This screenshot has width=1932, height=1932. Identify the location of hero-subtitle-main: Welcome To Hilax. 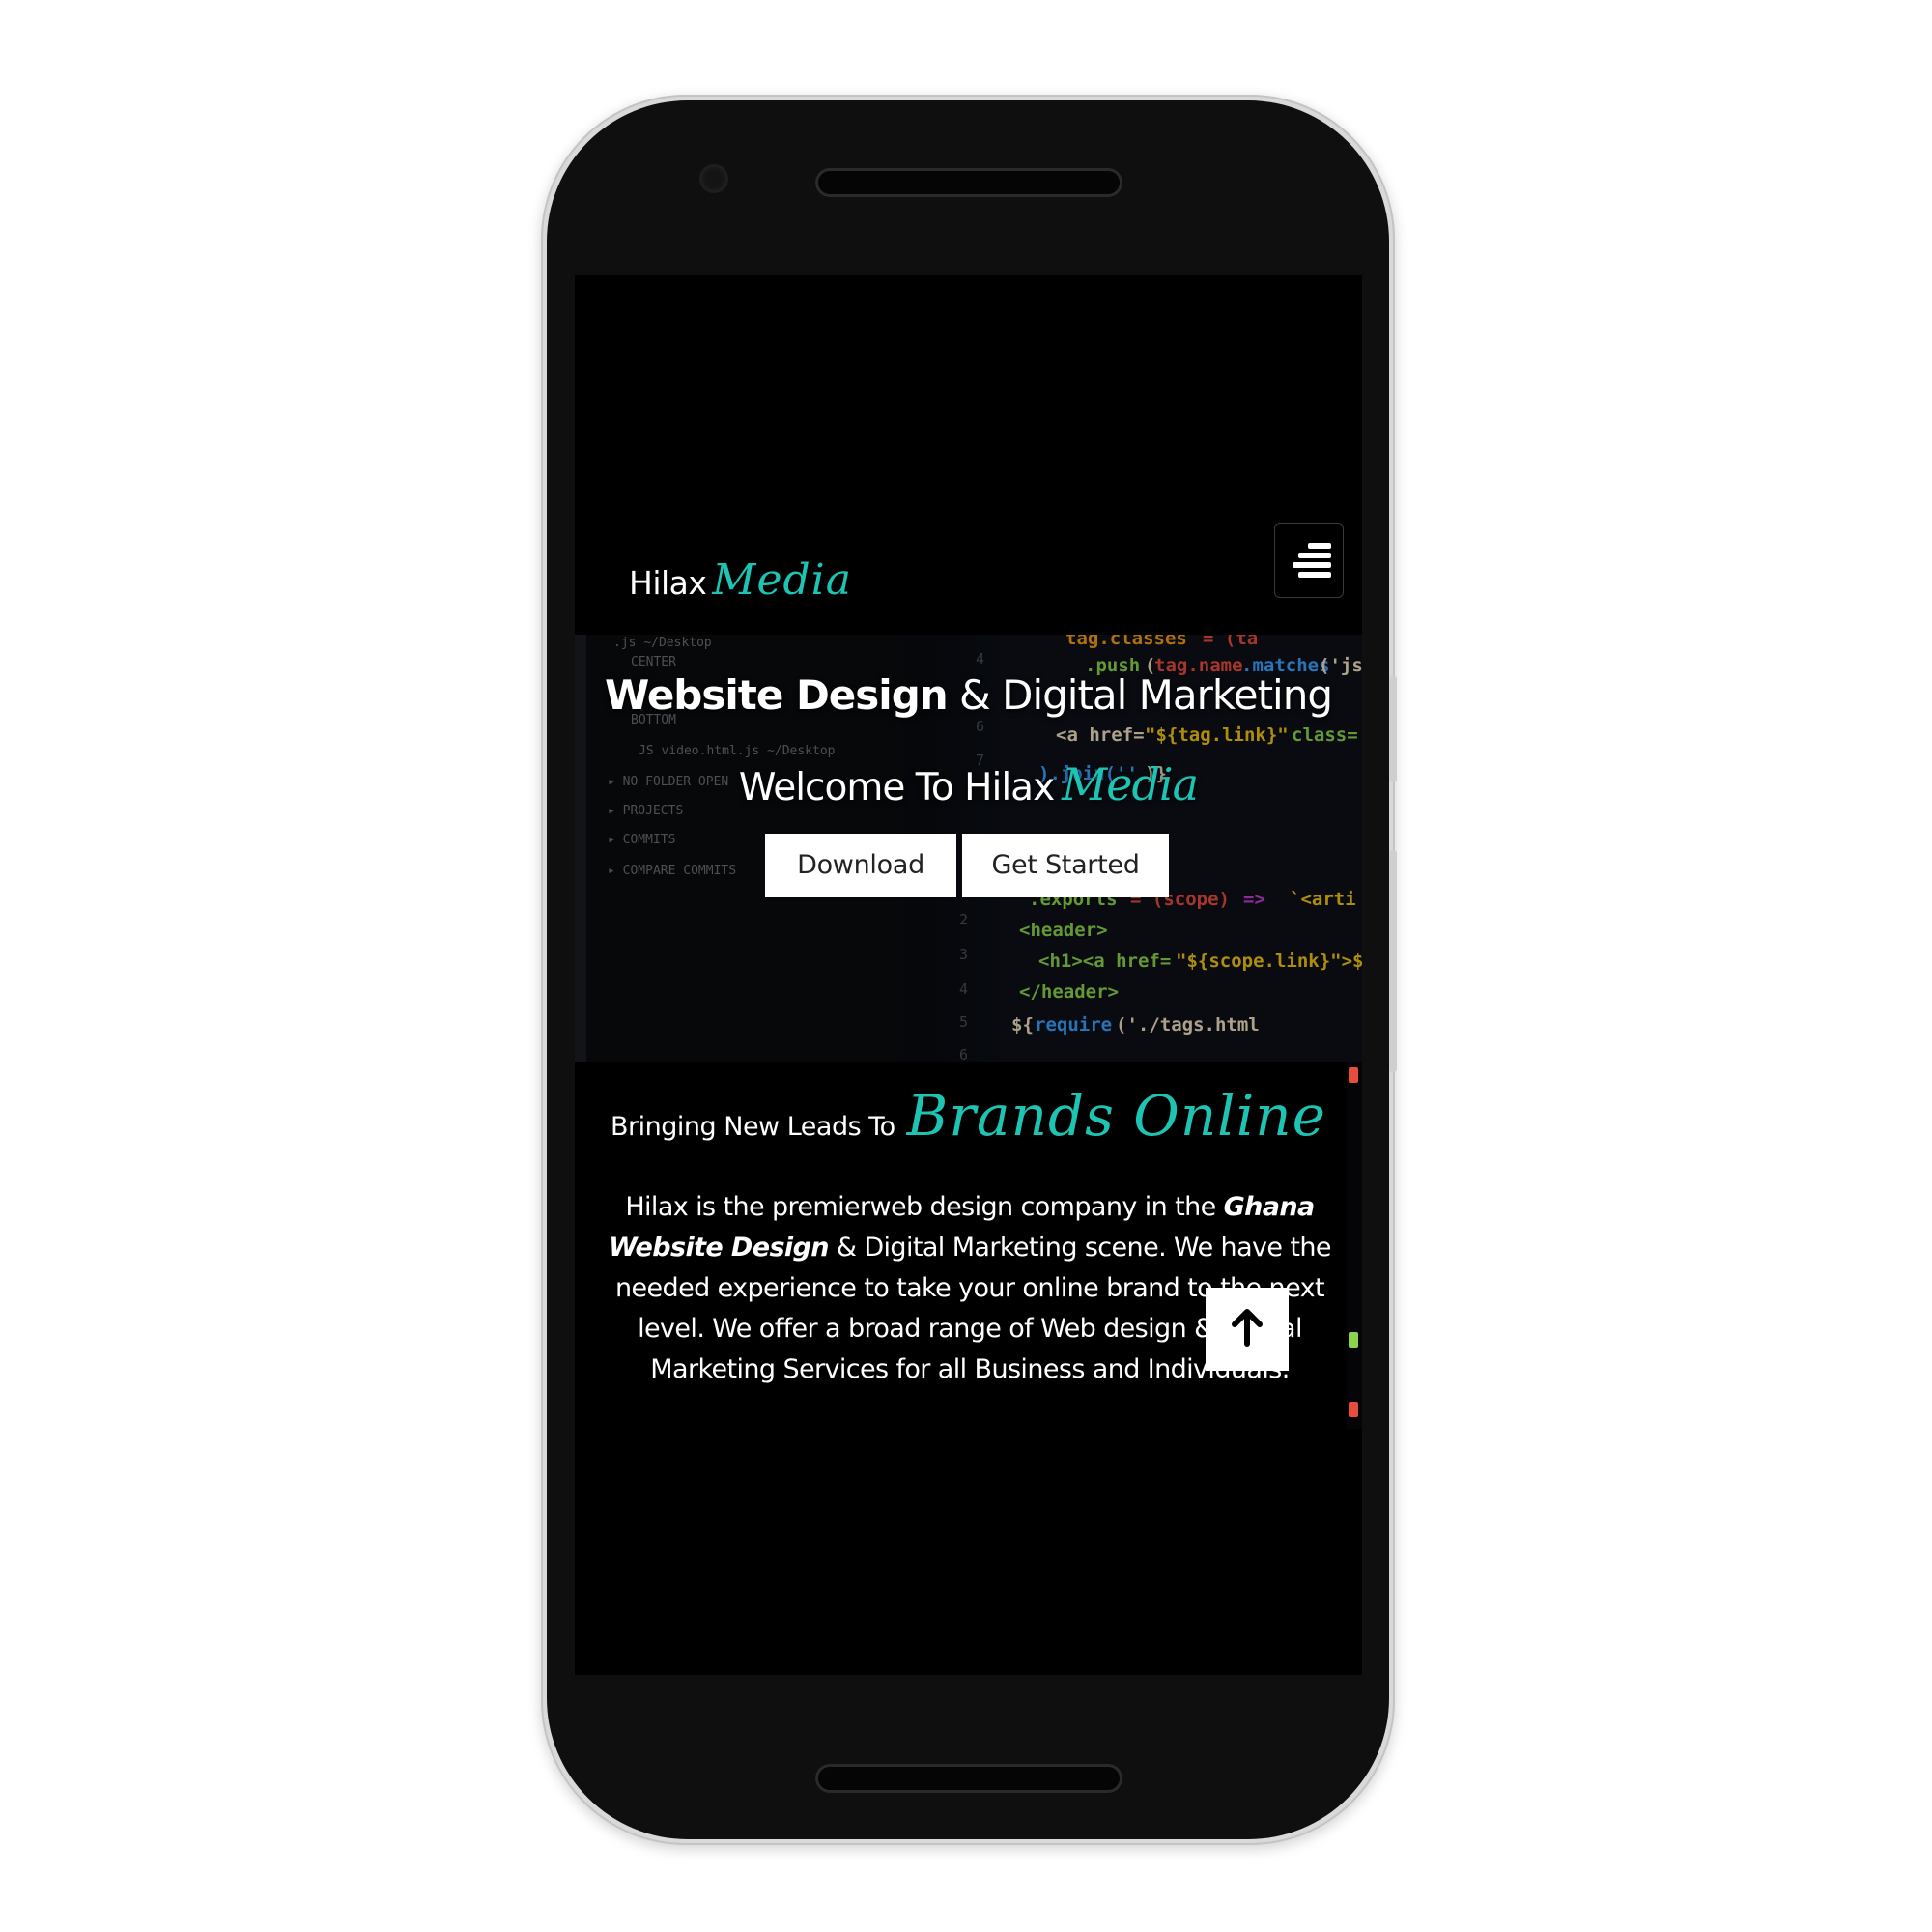
(896, 788).